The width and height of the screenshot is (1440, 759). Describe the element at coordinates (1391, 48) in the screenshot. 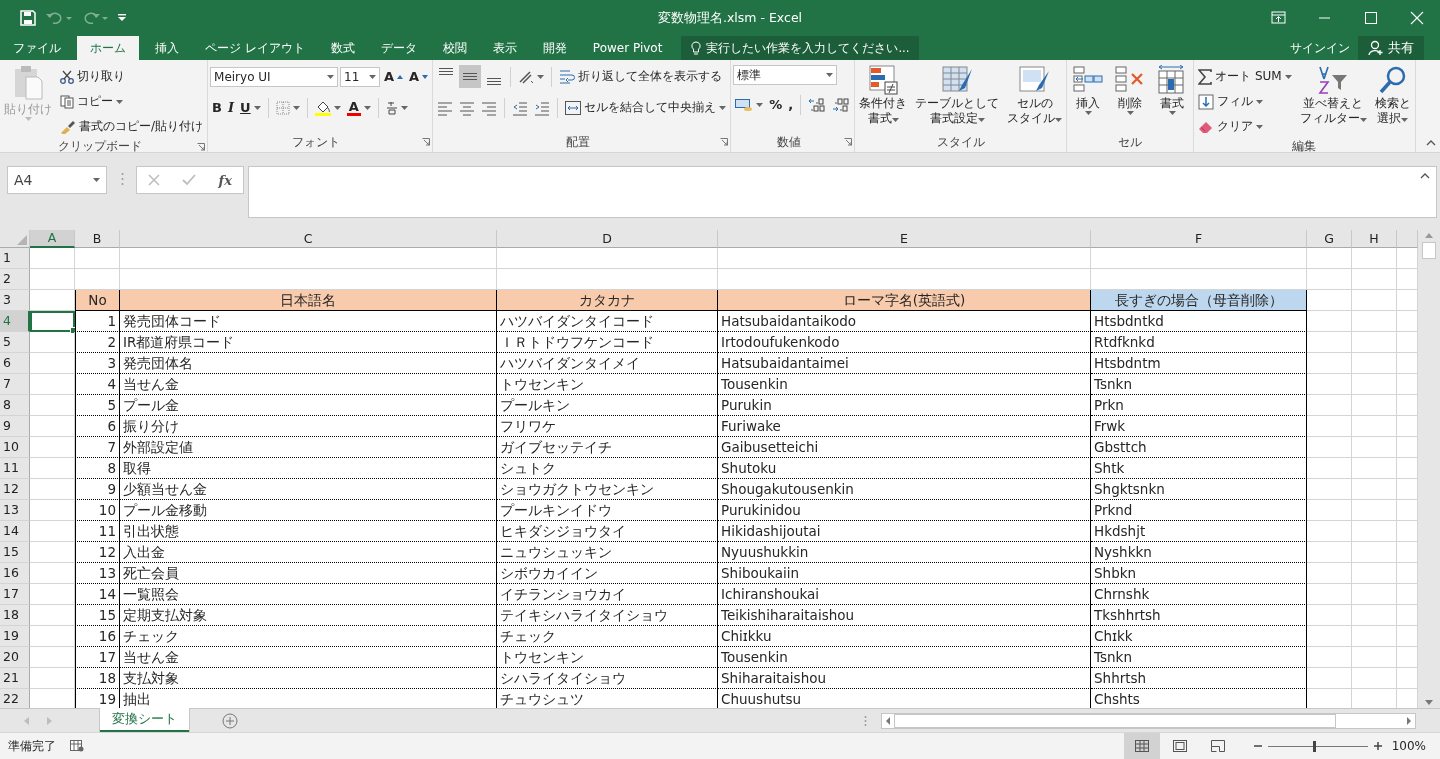

I see `share-button: 共有` at that location.